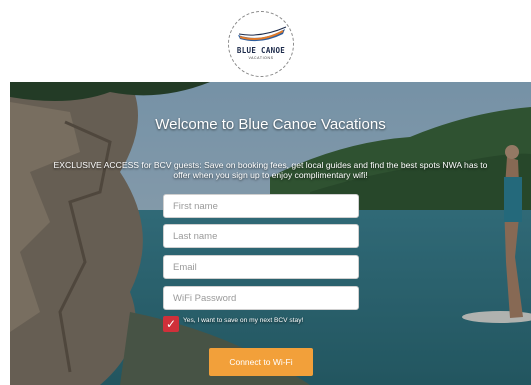 This screenshot has height=385, width=531. Describe the element at coordinates (262, 34) in the screenshot. I see `canoe-icon` at that location.